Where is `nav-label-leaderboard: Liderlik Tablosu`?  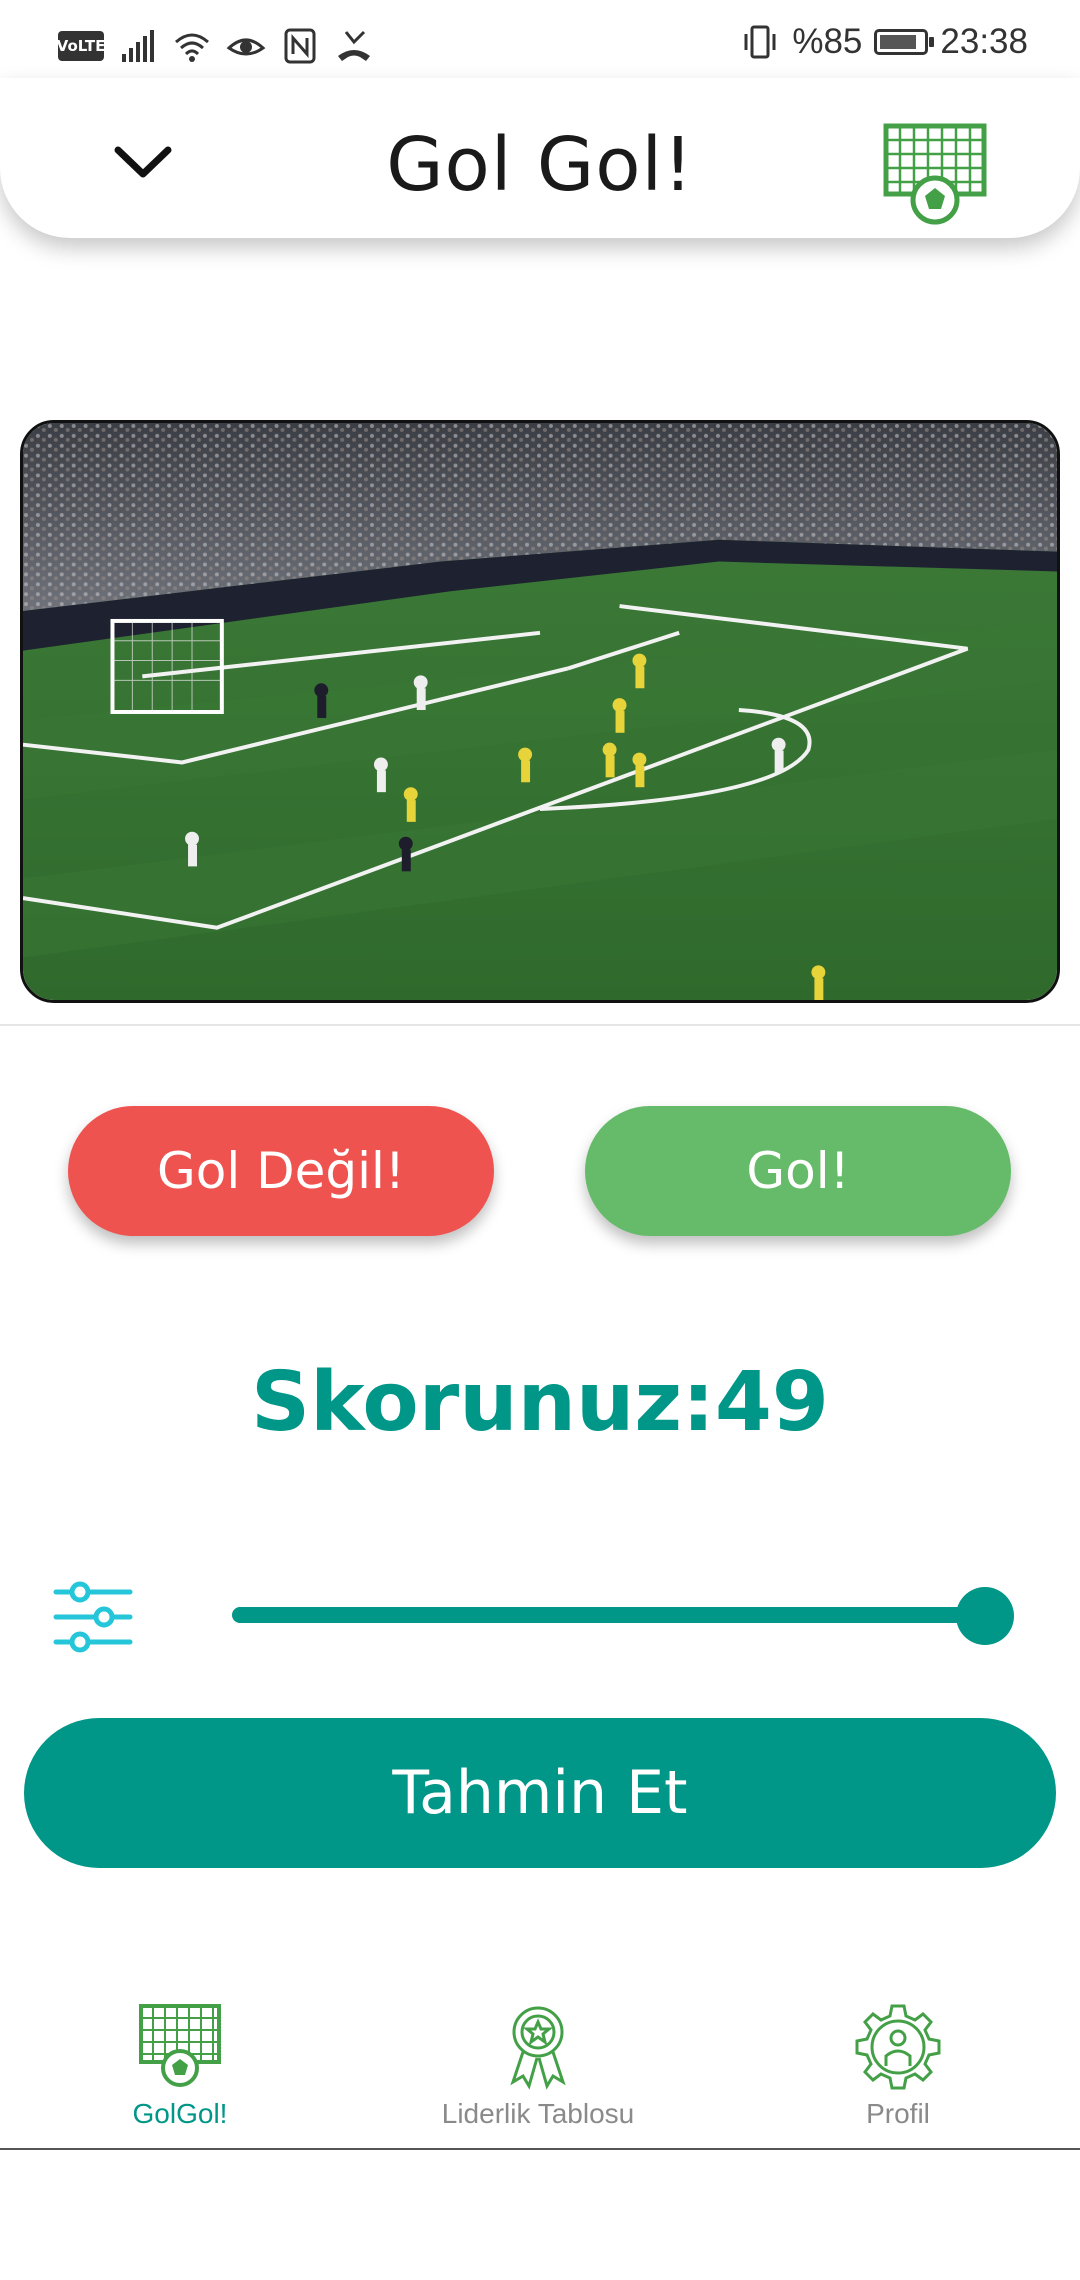 nav-label-leaderboard: Liderlik Tablosu is located at coordinates (538, 2113).